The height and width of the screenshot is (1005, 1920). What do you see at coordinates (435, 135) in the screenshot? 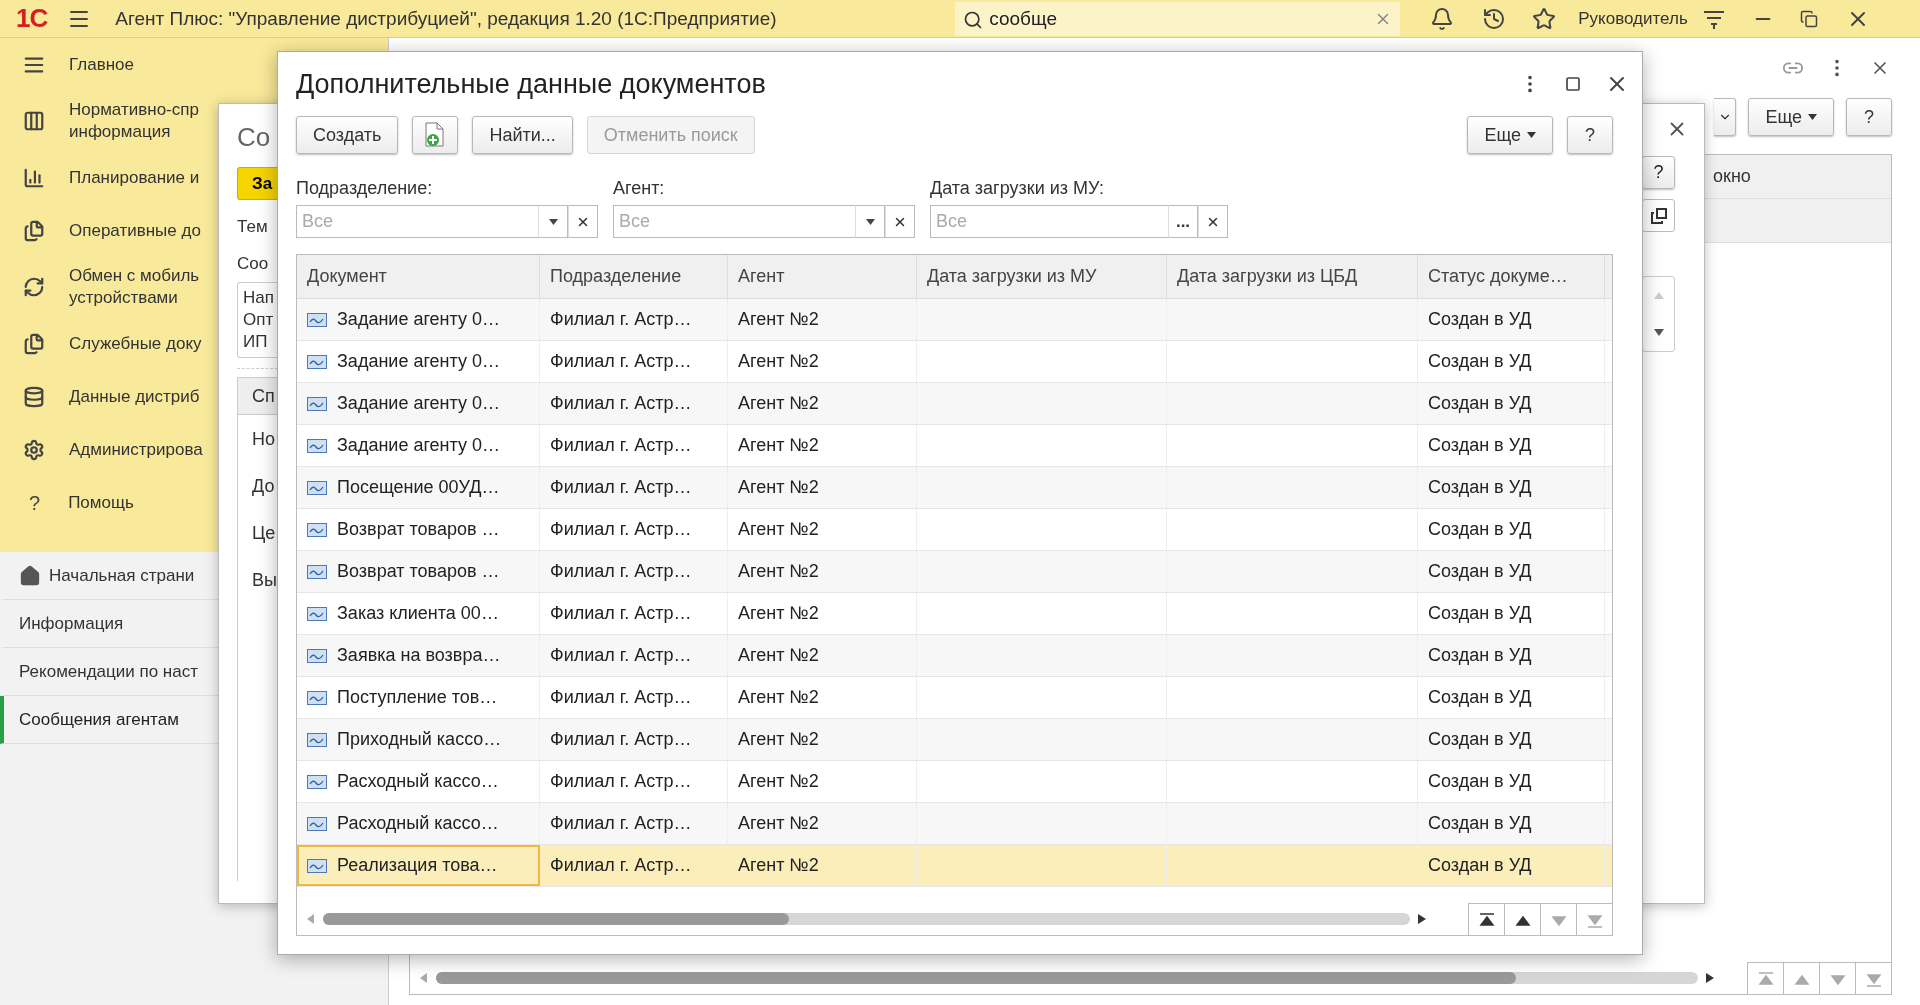
I see `add-document-button` at bounding box center [435, 135].